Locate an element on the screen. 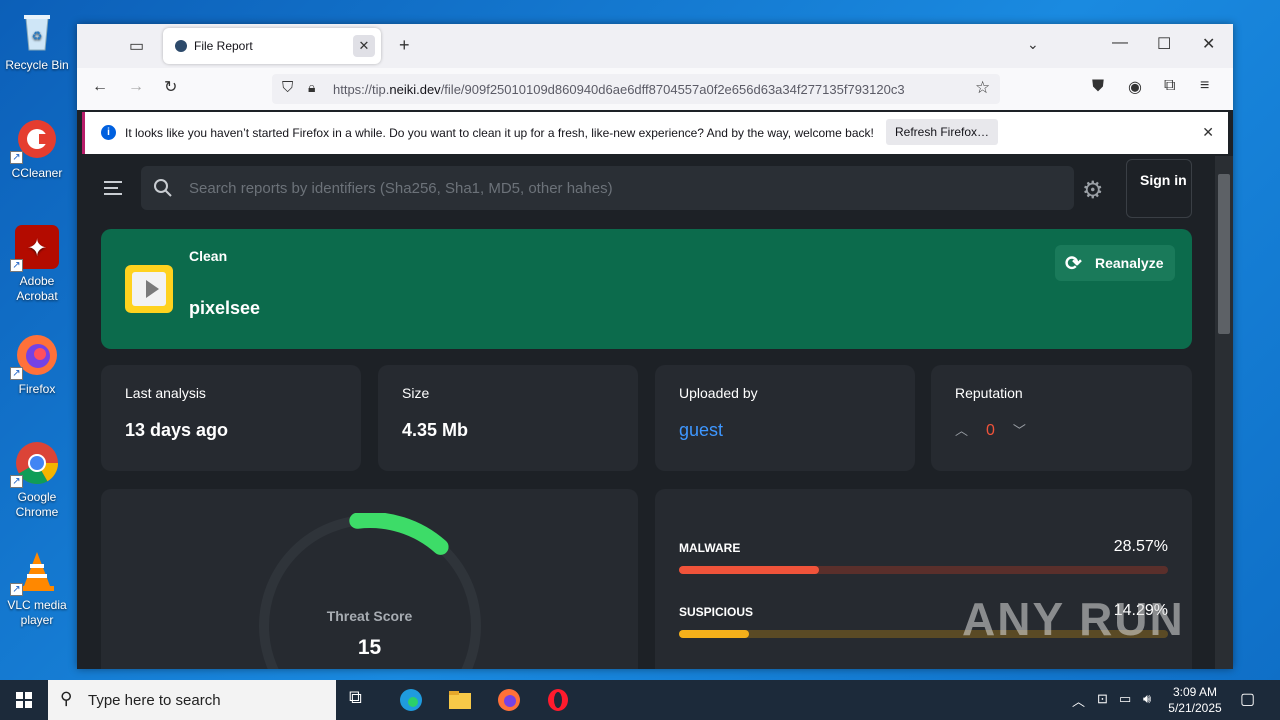 This screenshot has width=1280, height=720. tab-close-icon: ✕ is located at coordinates (364, 46).